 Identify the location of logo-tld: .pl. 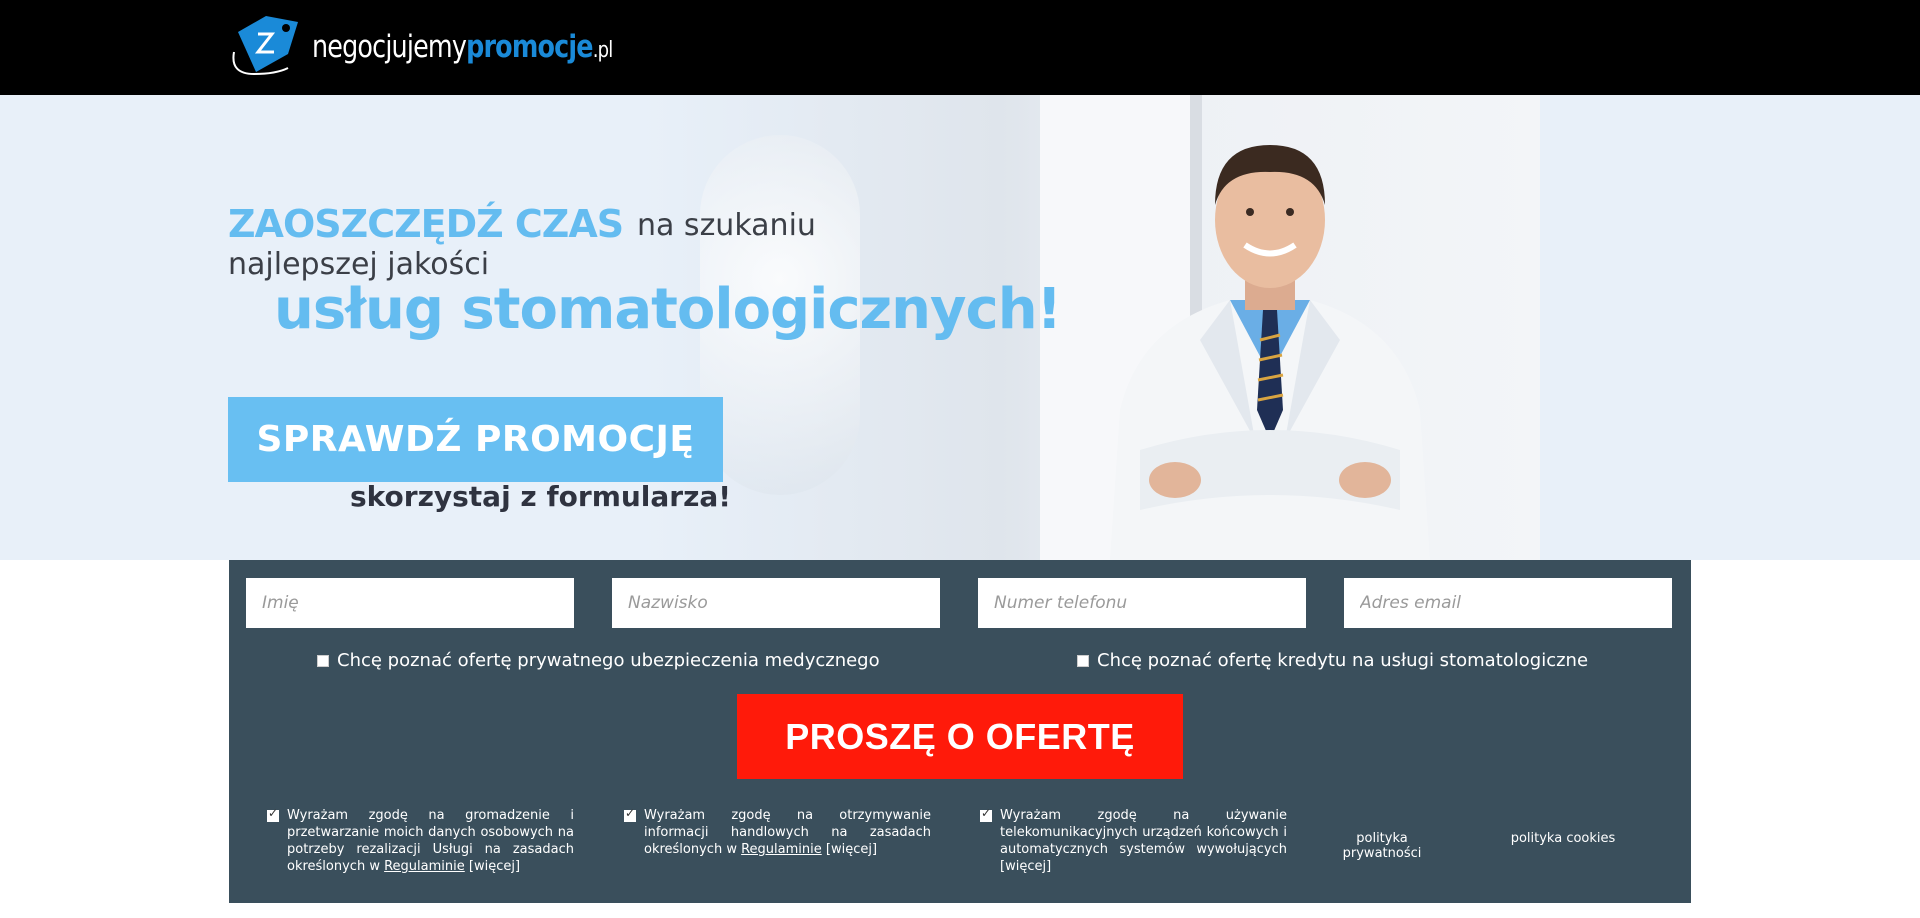
(603, 50).